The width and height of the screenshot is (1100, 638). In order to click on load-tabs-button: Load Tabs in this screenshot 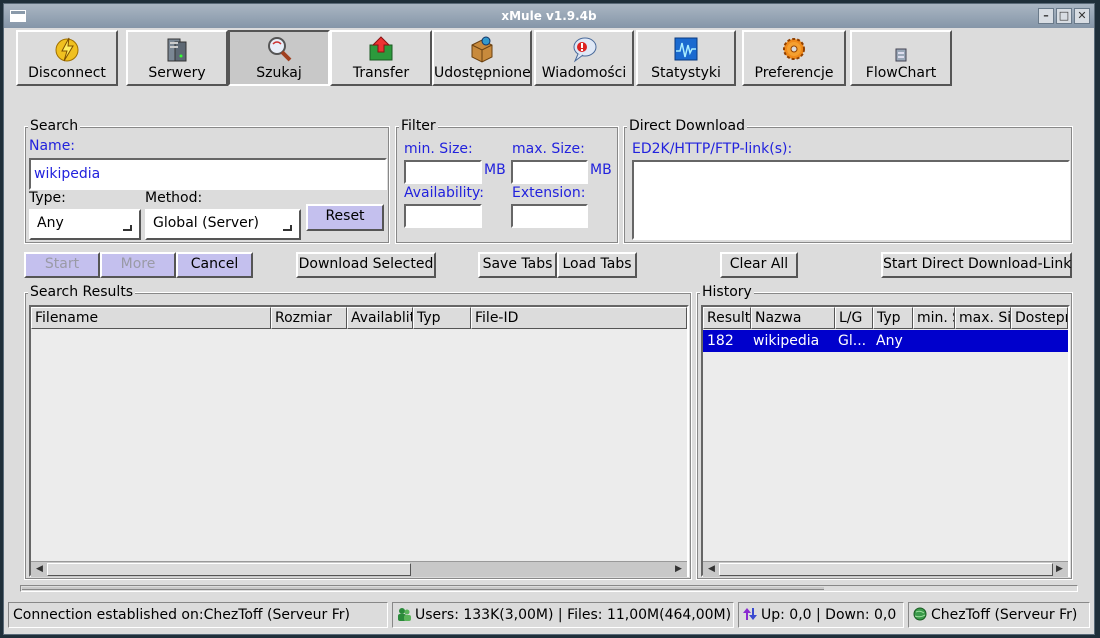, I will do `click(597, 265)`.